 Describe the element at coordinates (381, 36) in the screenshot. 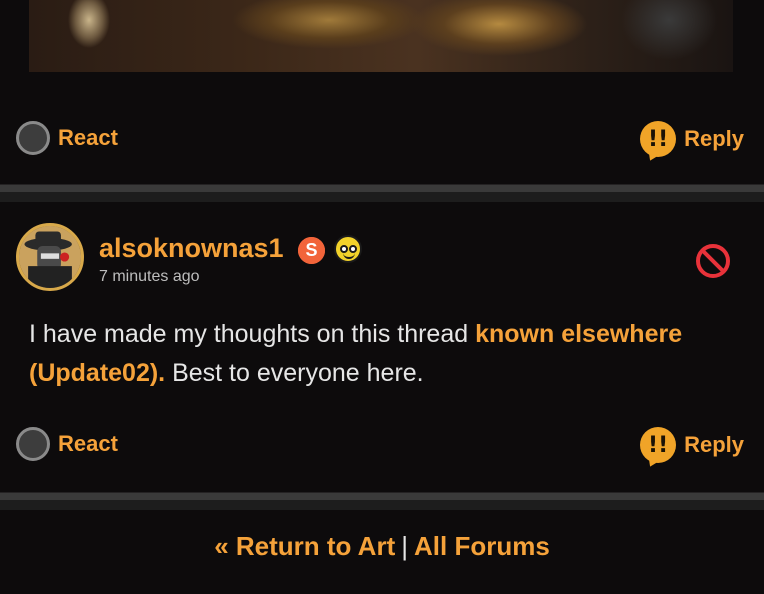

I see `post-art-image` at that location.